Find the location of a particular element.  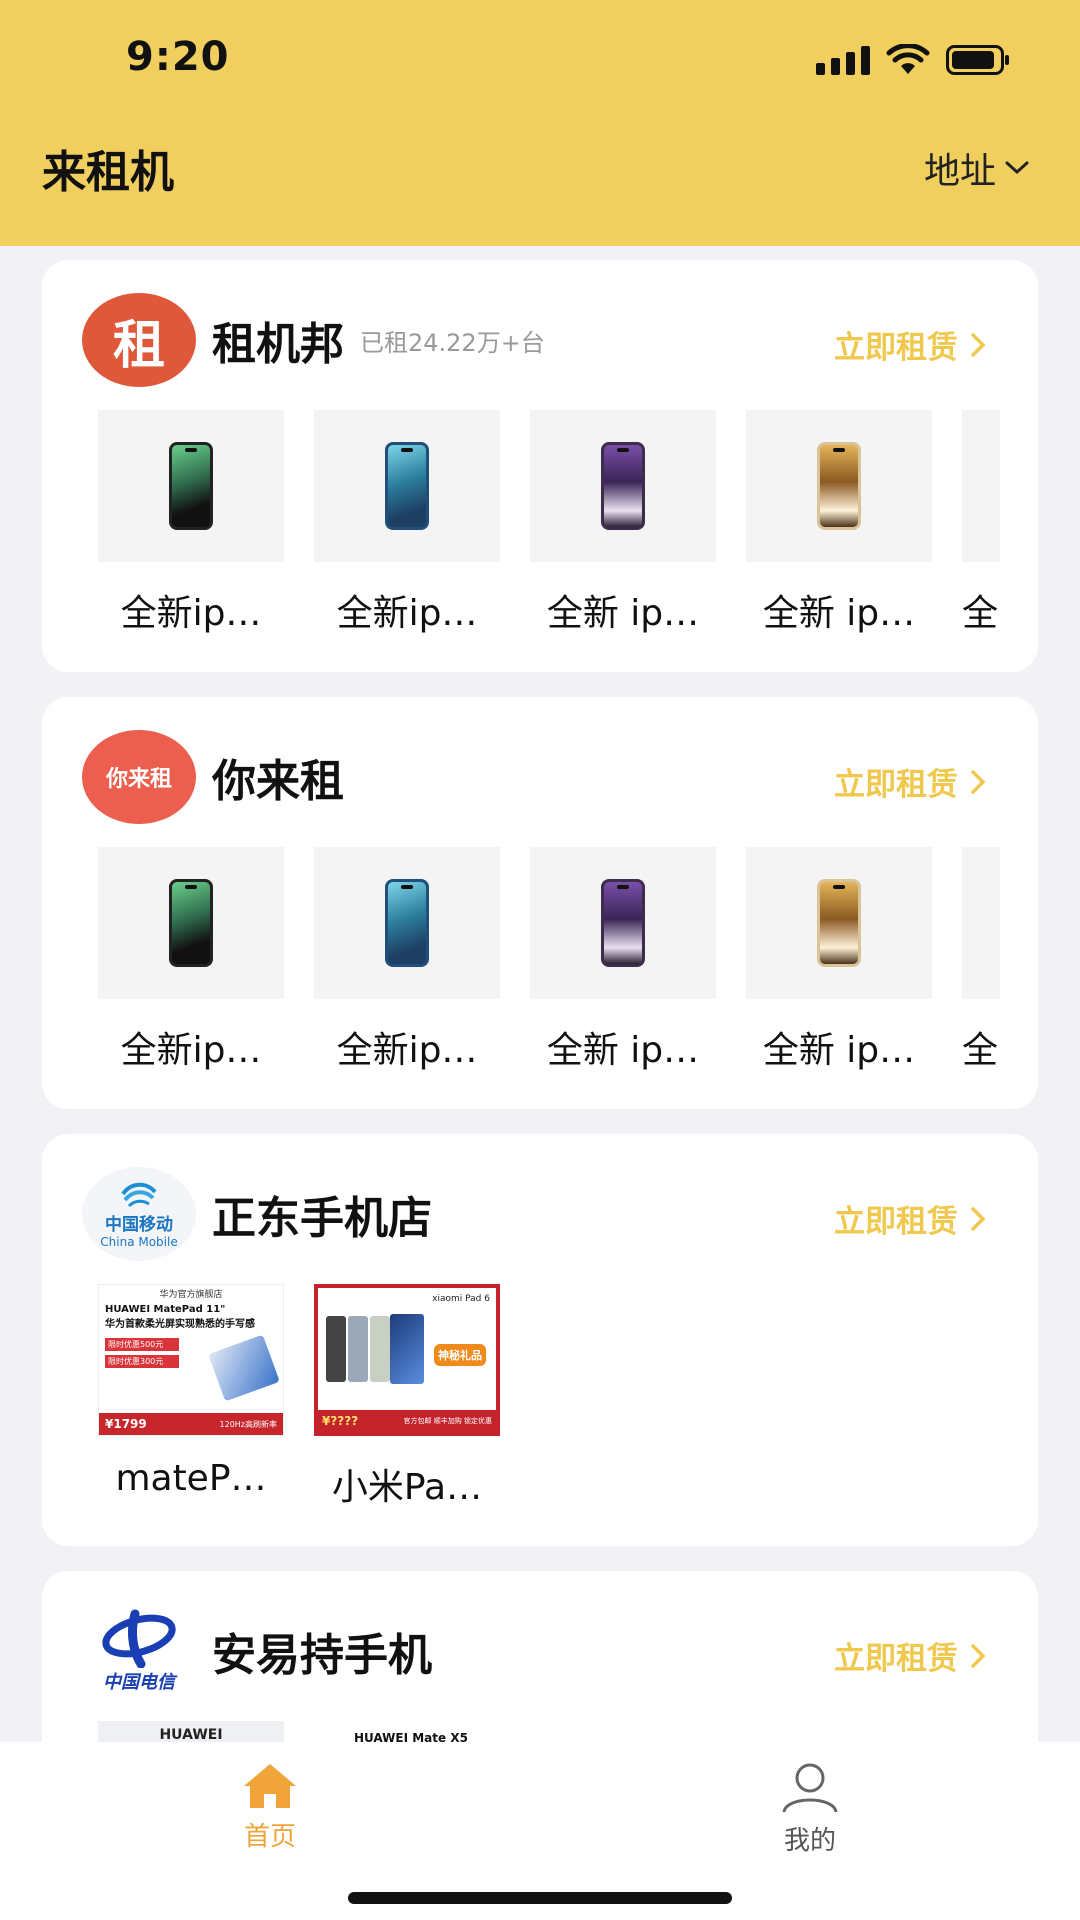

store-name: 正东手机店 is located at coordinates (322, 1218).